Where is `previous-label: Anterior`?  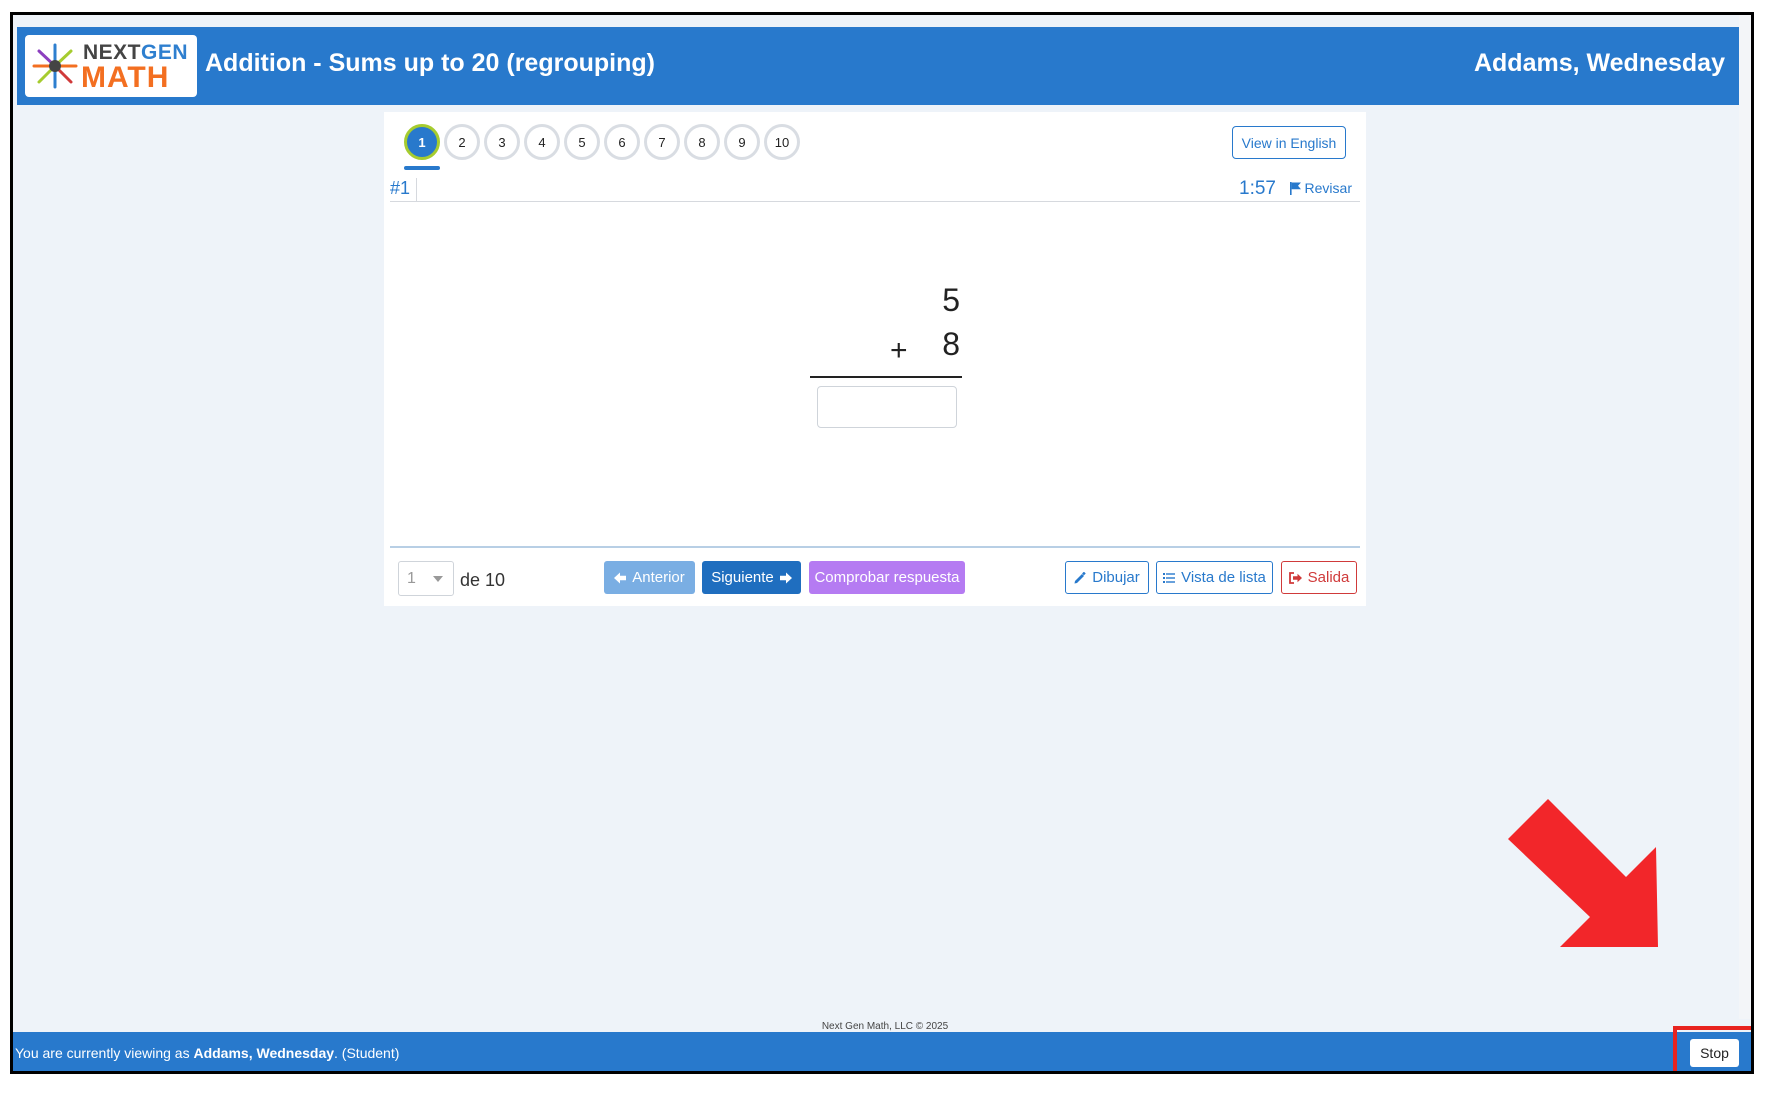
previous-label: Anterior is located at coordinates (658, 577).